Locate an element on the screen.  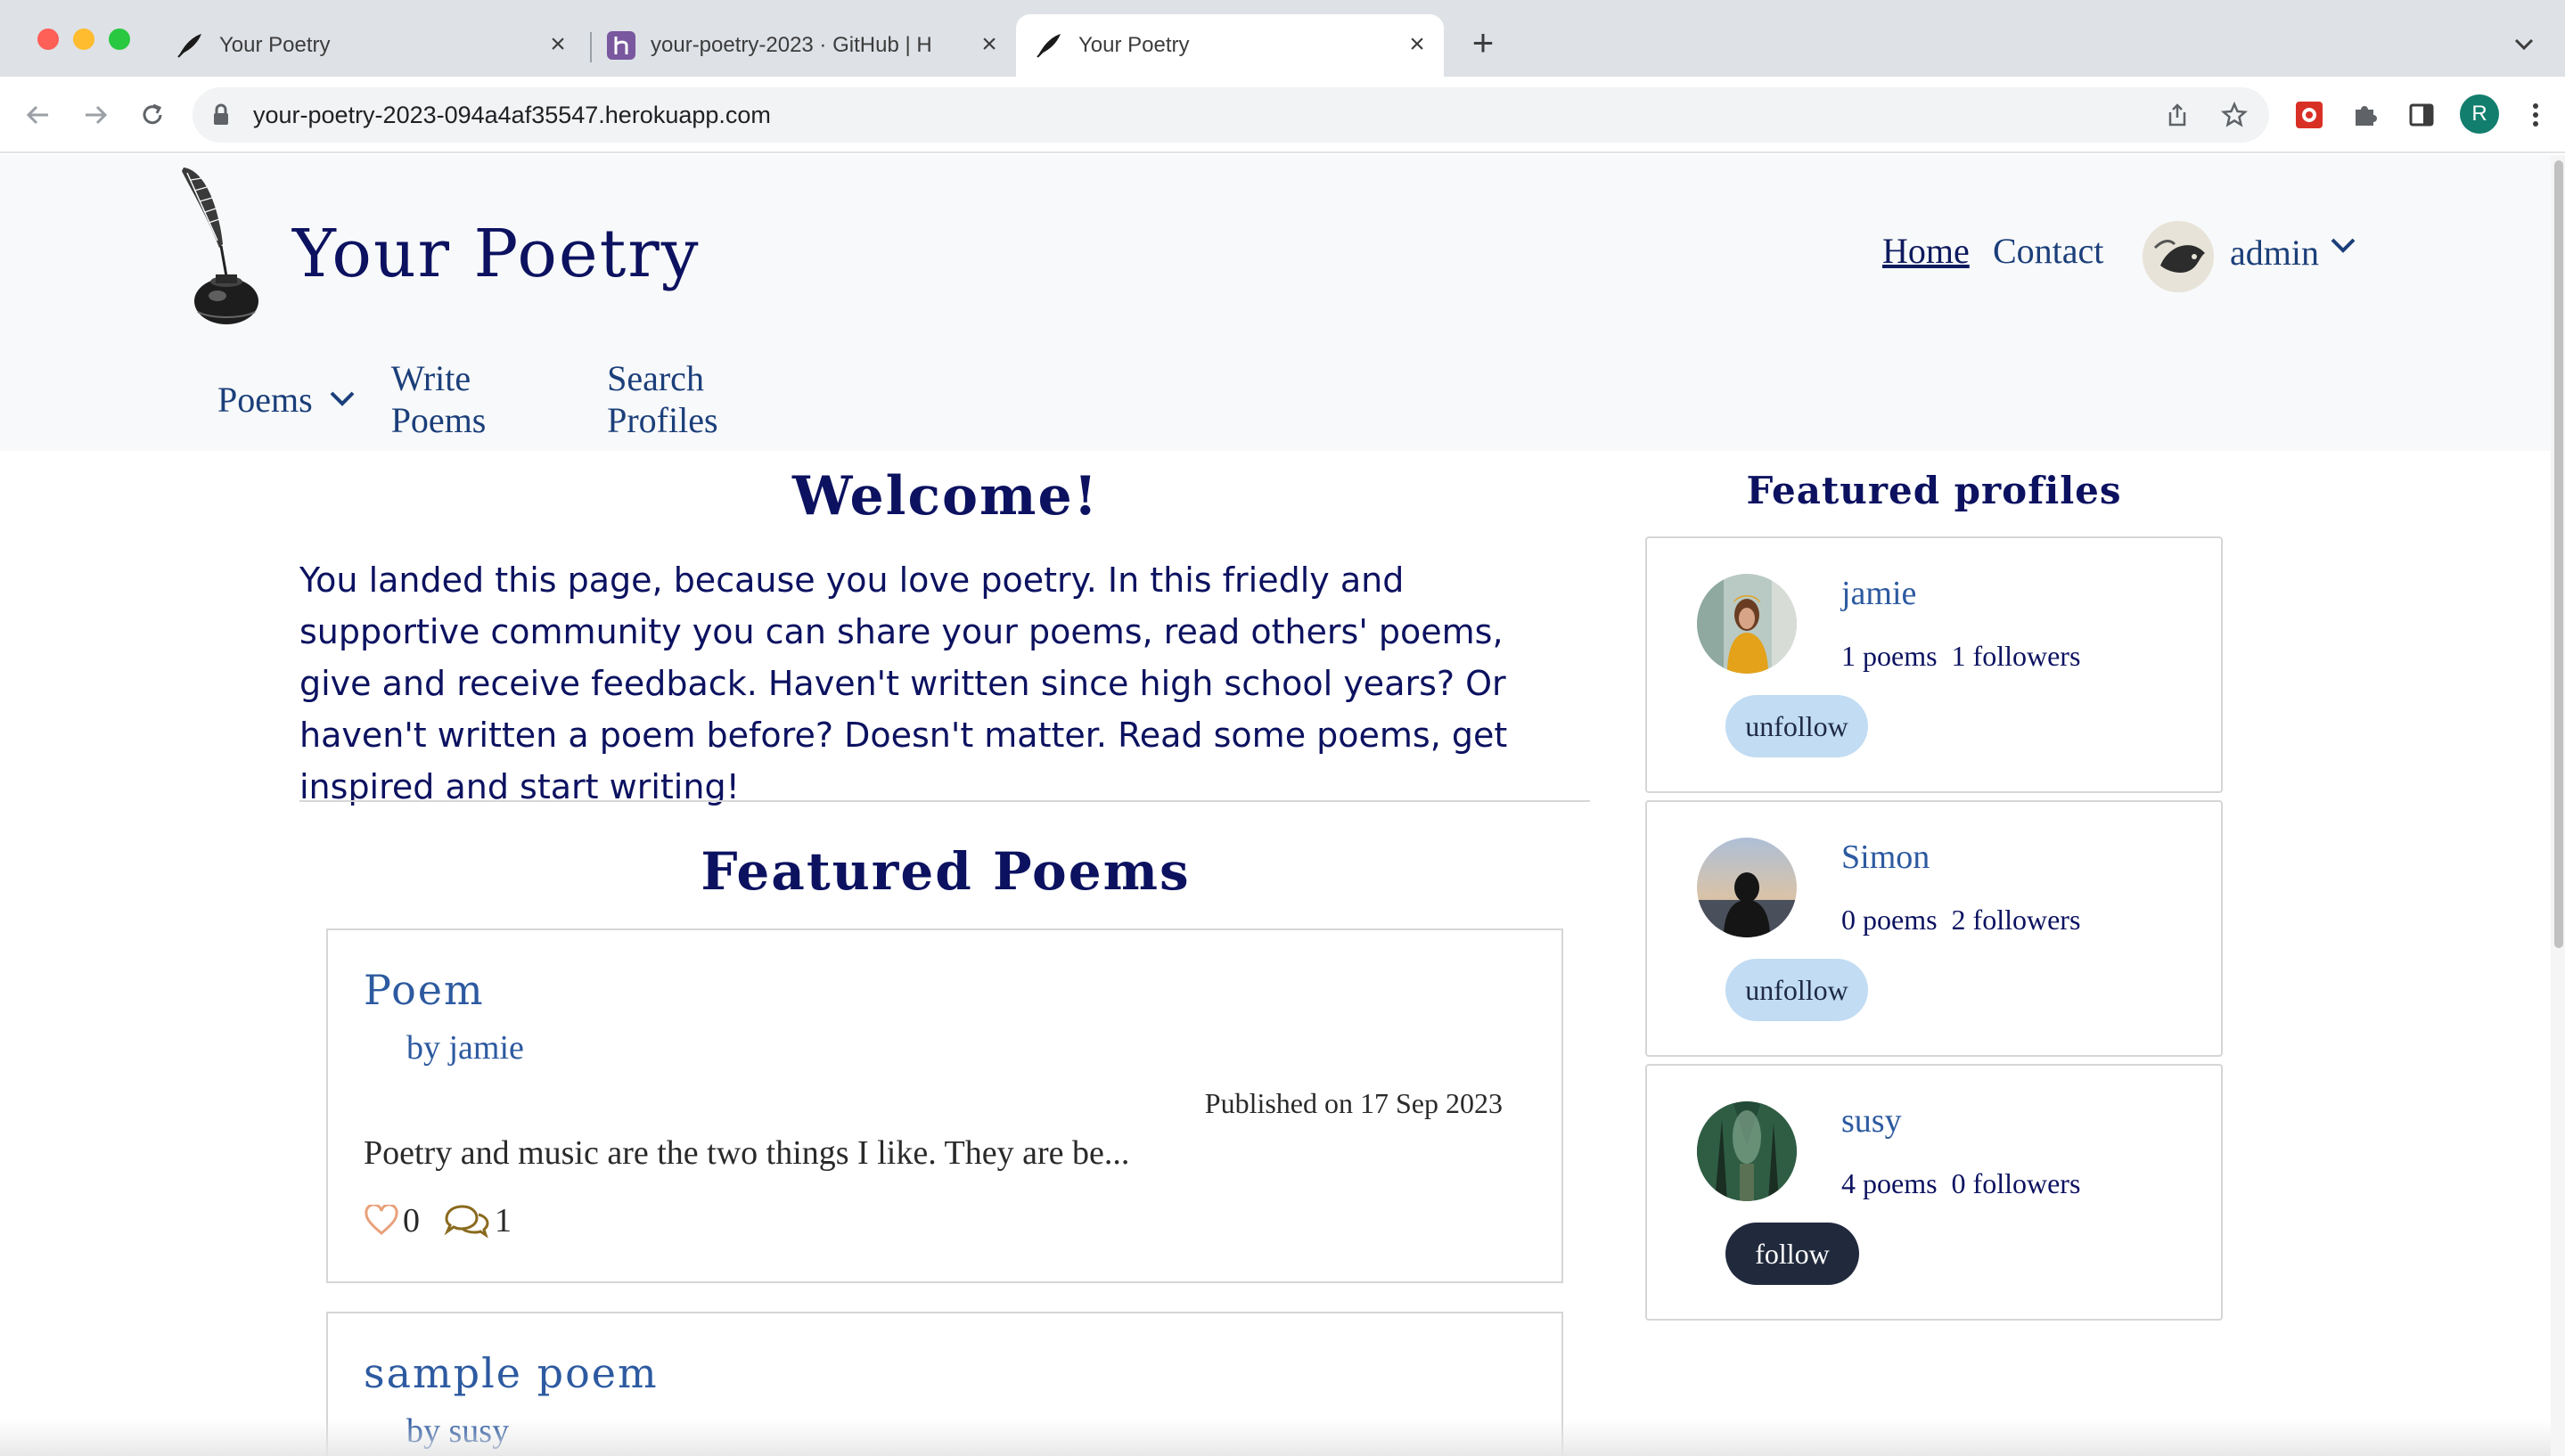
poem-published-date: Published on 17 Sep 2023 is located at coordinates (1353, 1103).